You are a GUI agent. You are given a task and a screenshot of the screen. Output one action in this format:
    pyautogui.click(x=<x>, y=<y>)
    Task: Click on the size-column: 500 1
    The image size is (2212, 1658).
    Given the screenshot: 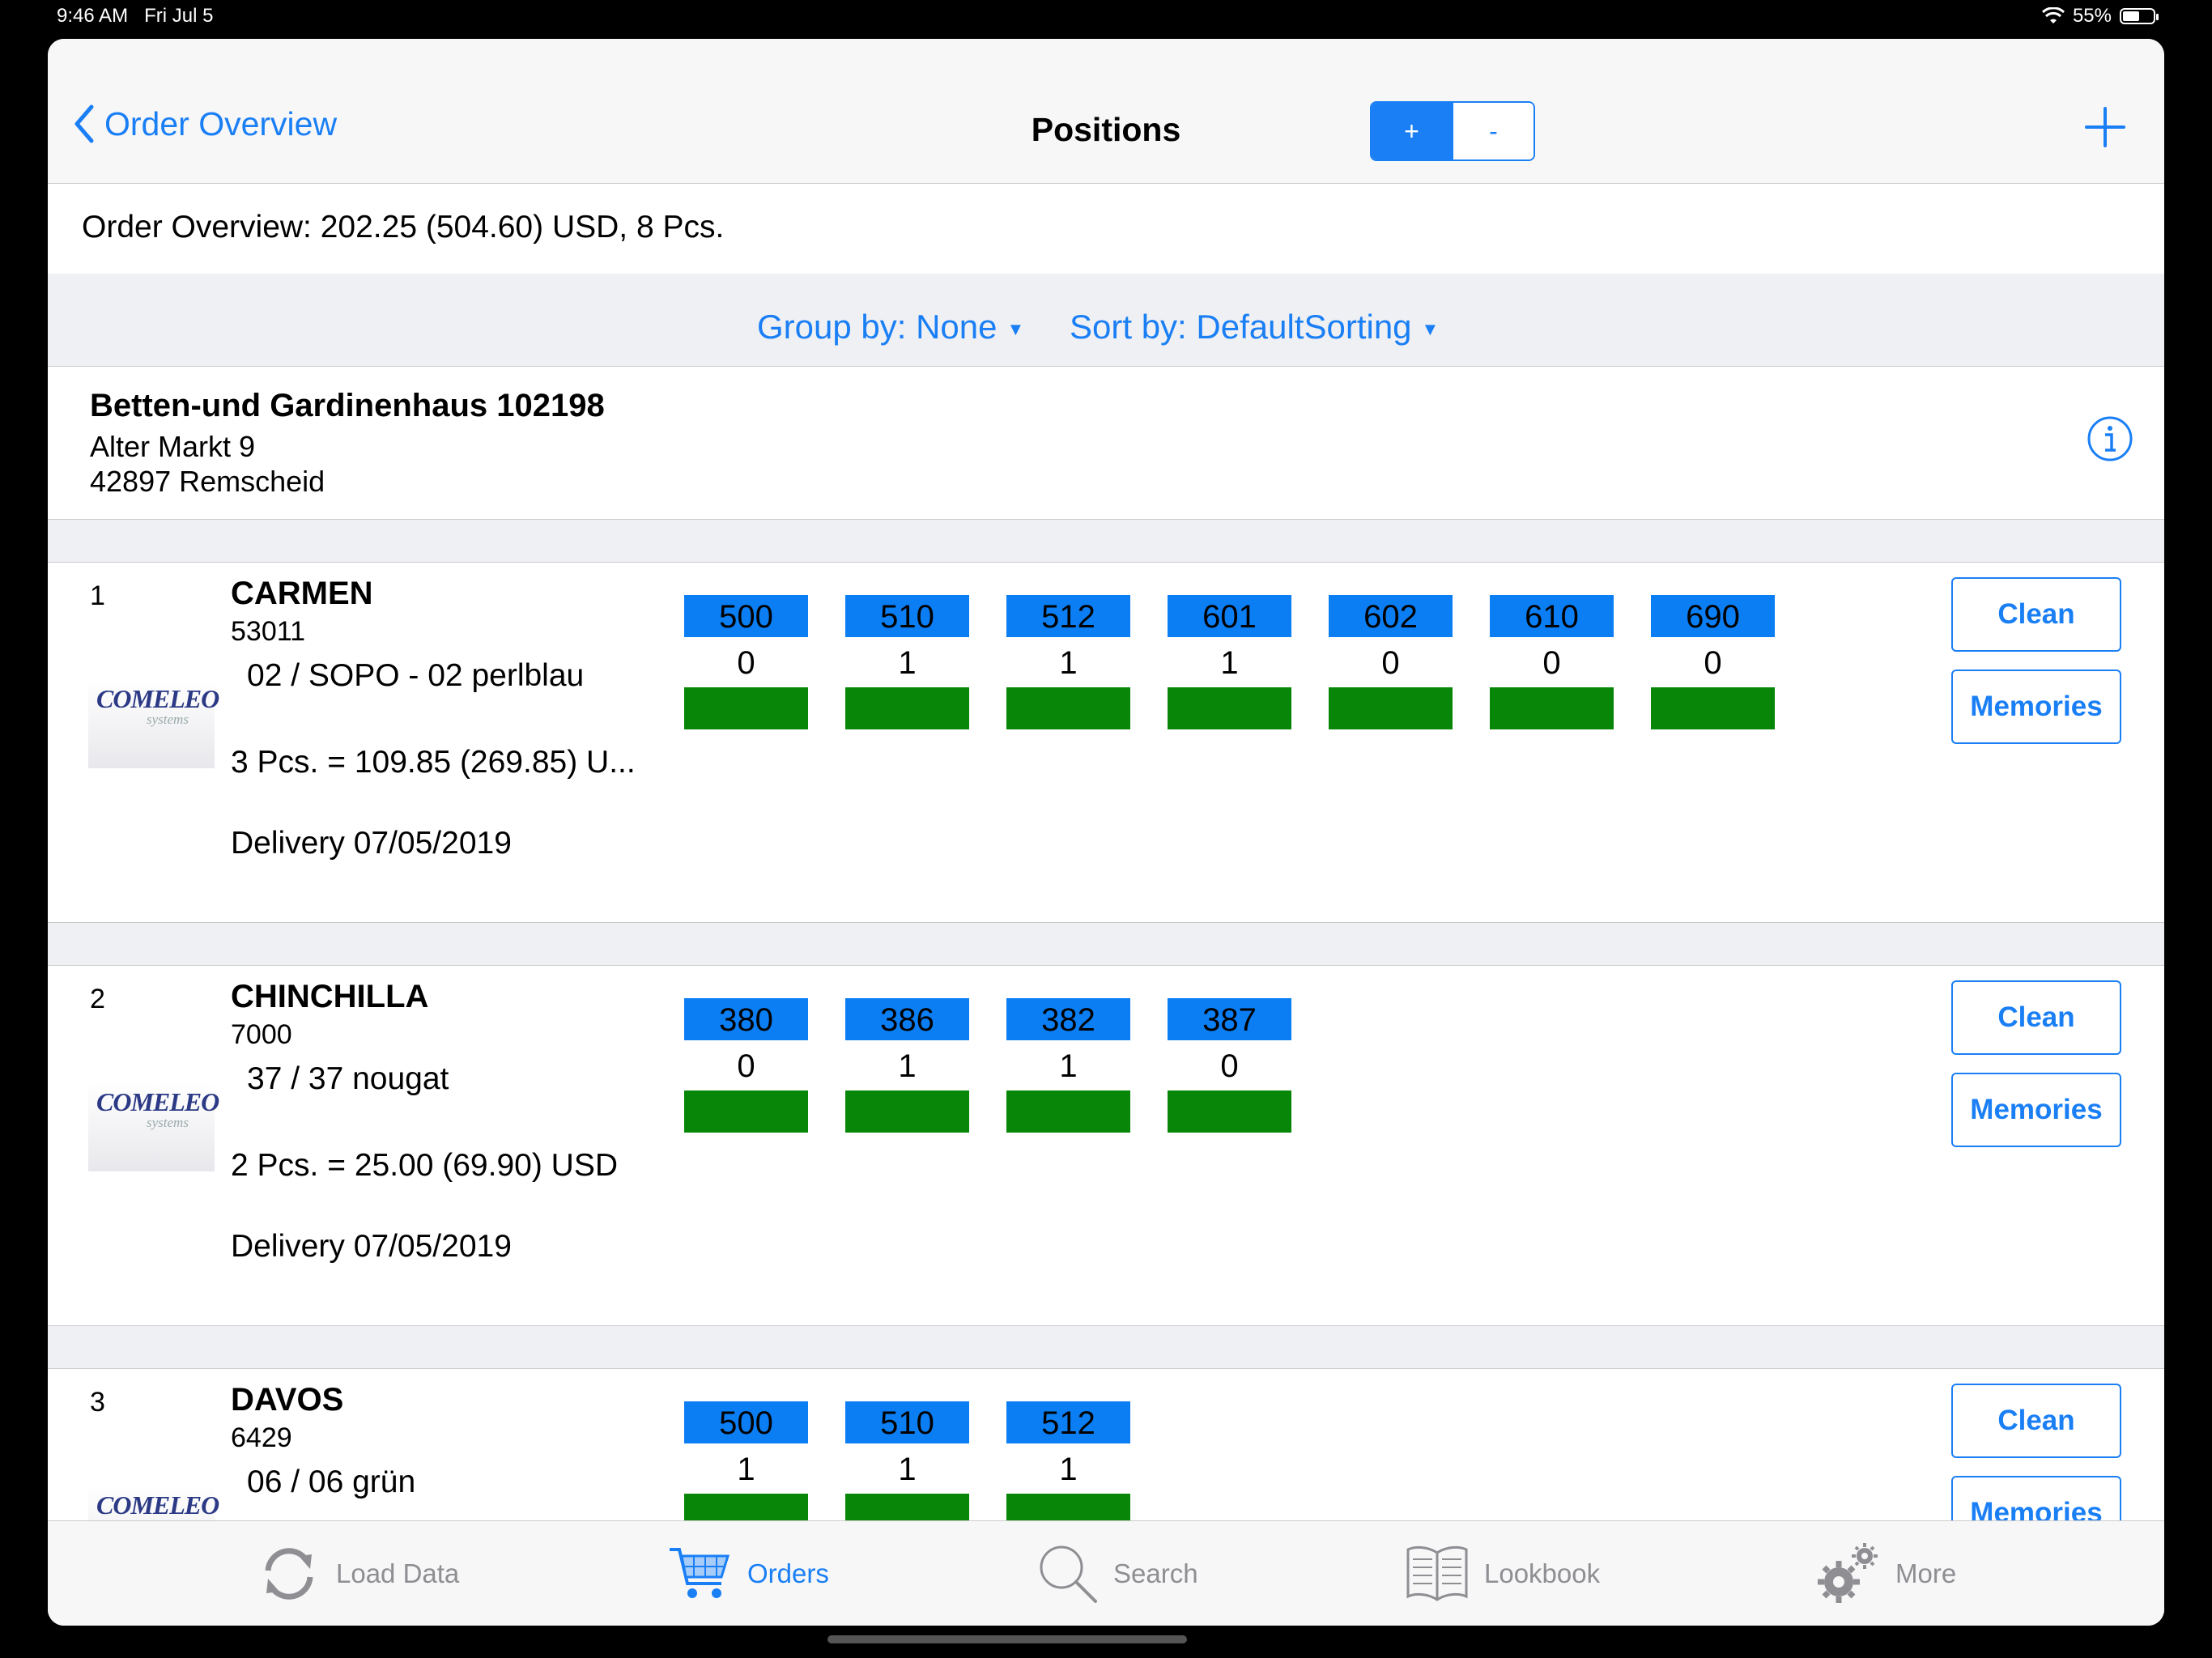 What is the action you would take?
    pyautogui.click(x=746, y=1468)
    